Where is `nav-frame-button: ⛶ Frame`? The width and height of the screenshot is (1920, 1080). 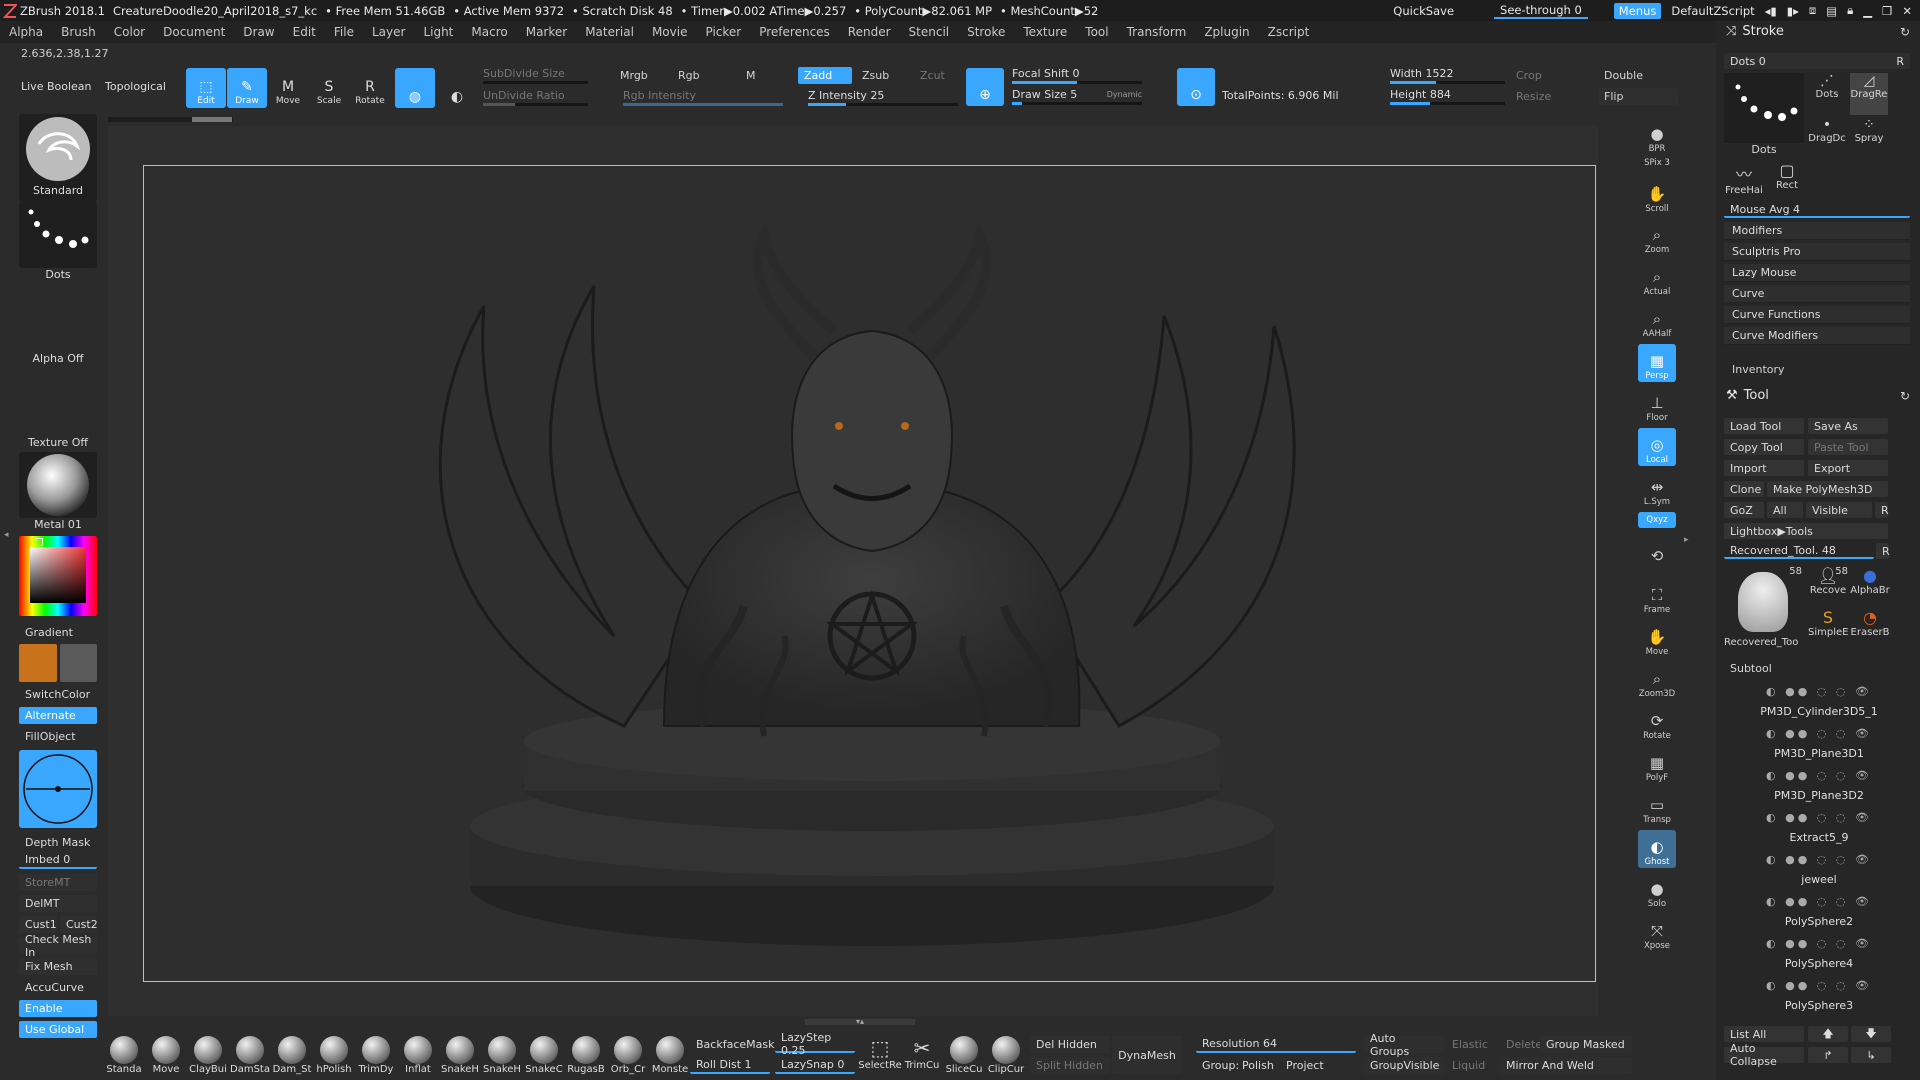 nav-frame-button: ⛶ Frame is located at coordinates (1657, 597).